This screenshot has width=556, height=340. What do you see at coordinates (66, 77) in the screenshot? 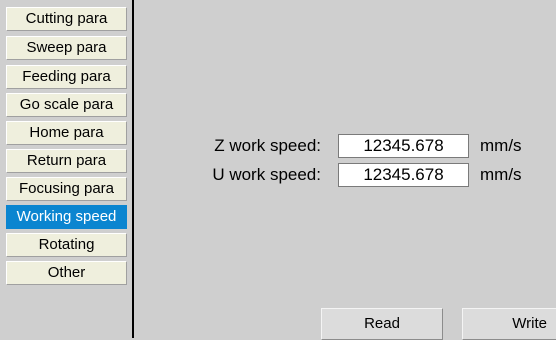
I see `sidebar-item-feeding-para: Feeding para` at bounding box center [66, 77].